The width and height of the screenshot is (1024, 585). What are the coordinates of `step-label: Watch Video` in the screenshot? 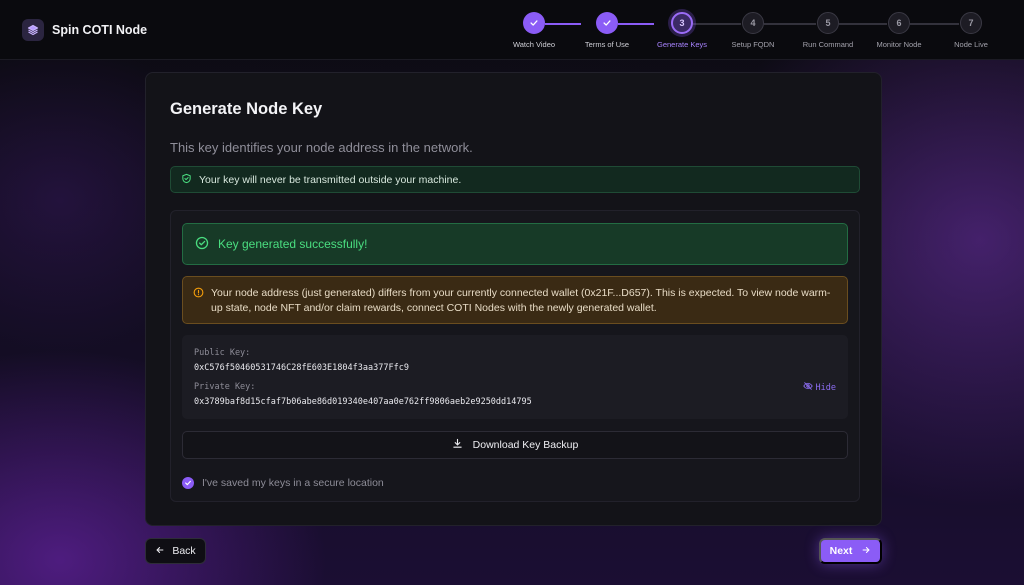 It's located at (534, 44).